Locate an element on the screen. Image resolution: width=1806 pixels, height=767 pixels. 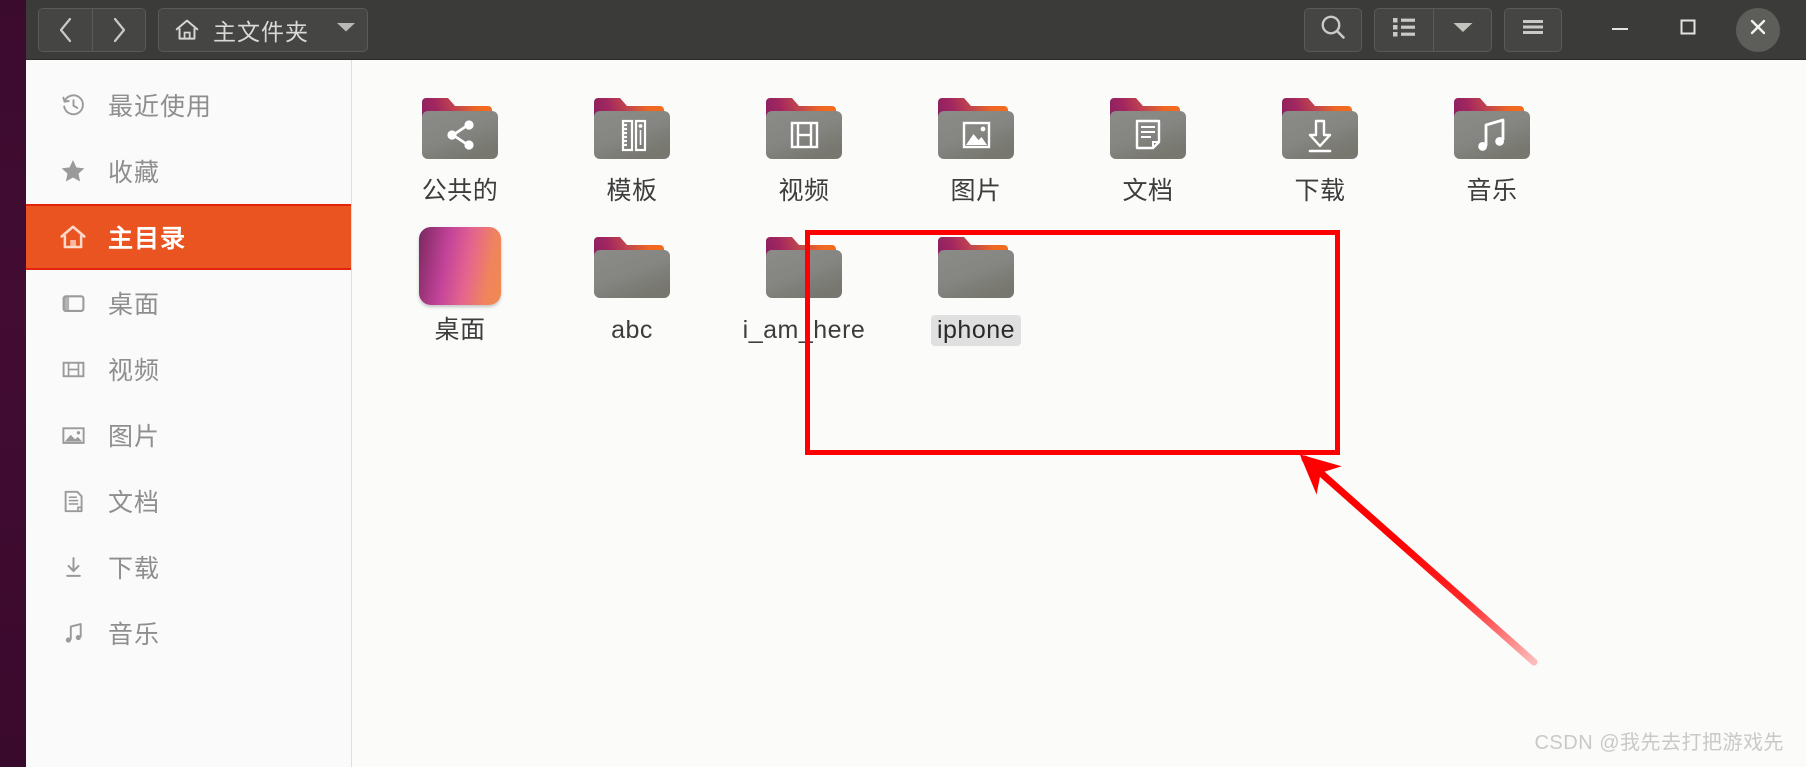
file-item-label: 桌面 is located at coordinates (460, 329).